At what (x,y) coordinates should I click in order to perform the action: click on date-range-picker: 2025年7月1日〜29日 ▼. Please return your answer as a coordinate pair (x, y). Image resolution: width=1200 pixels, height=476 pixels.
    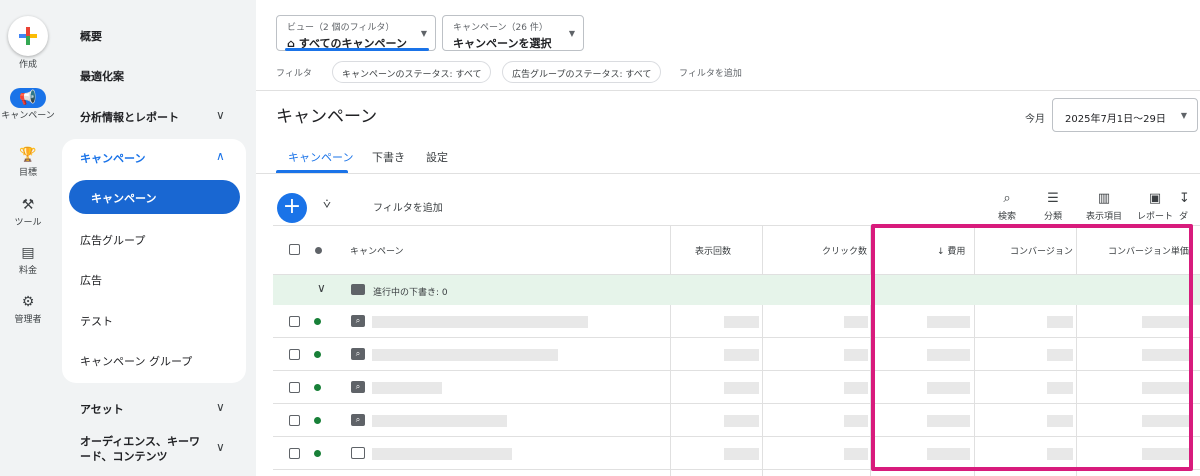
    Looking at the image, I should click on (1125, 115).